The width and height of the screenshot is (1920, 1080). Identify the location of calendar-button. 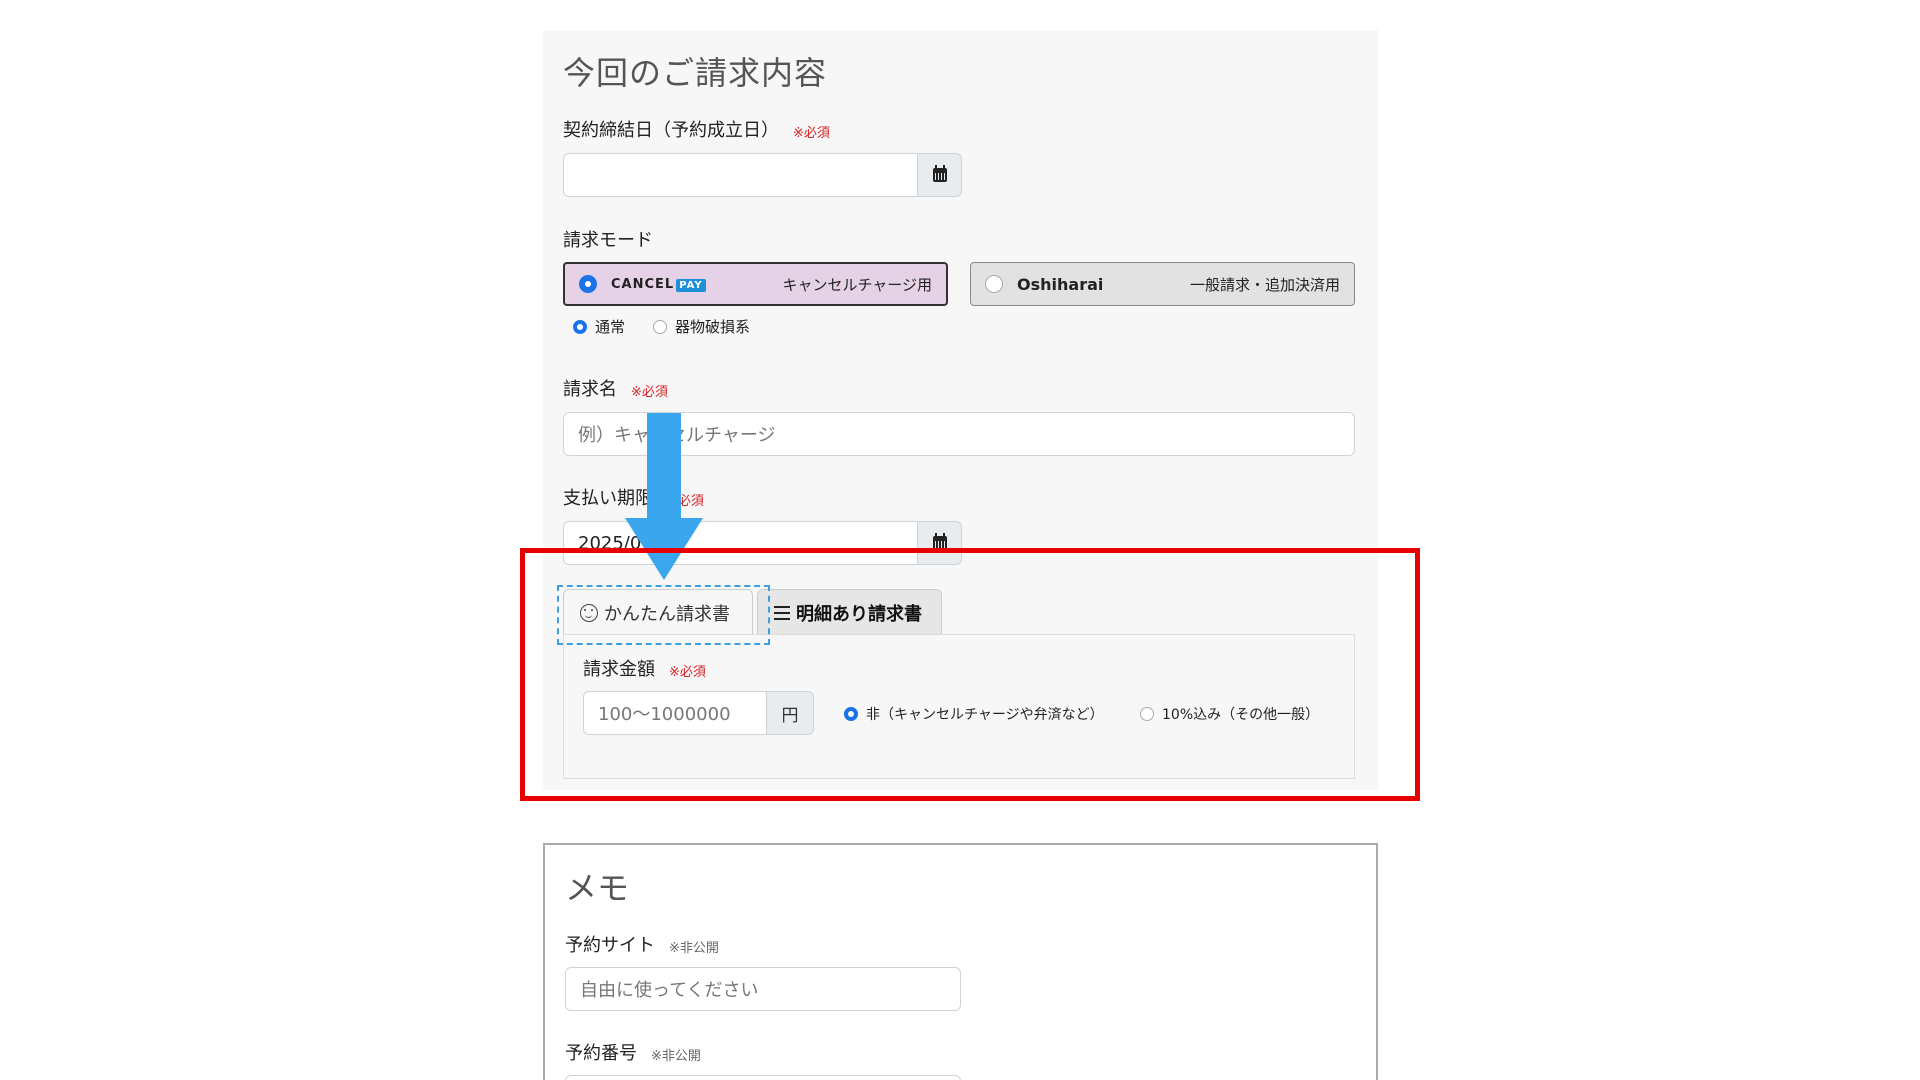
(939, 175).